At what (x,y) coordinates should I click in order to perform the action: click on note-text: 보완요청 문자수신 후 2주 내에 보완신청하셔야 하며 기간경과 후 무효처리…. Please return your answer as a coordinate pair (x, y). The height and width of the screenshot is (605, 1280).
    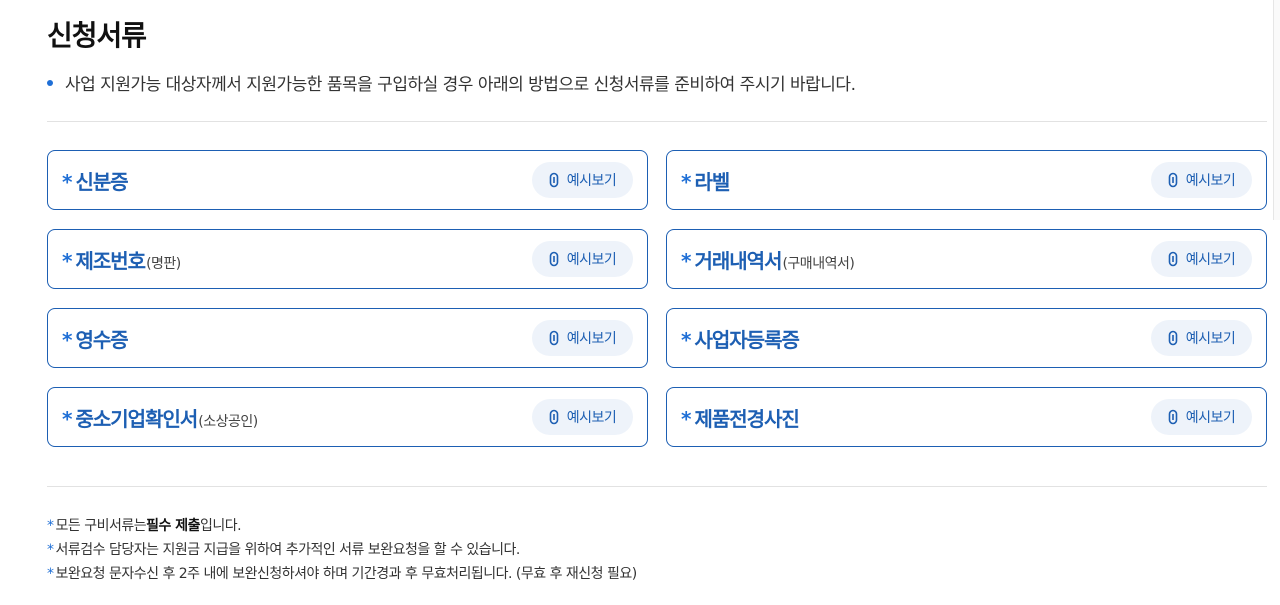
    Looking at the image, I should click on (346, 574).